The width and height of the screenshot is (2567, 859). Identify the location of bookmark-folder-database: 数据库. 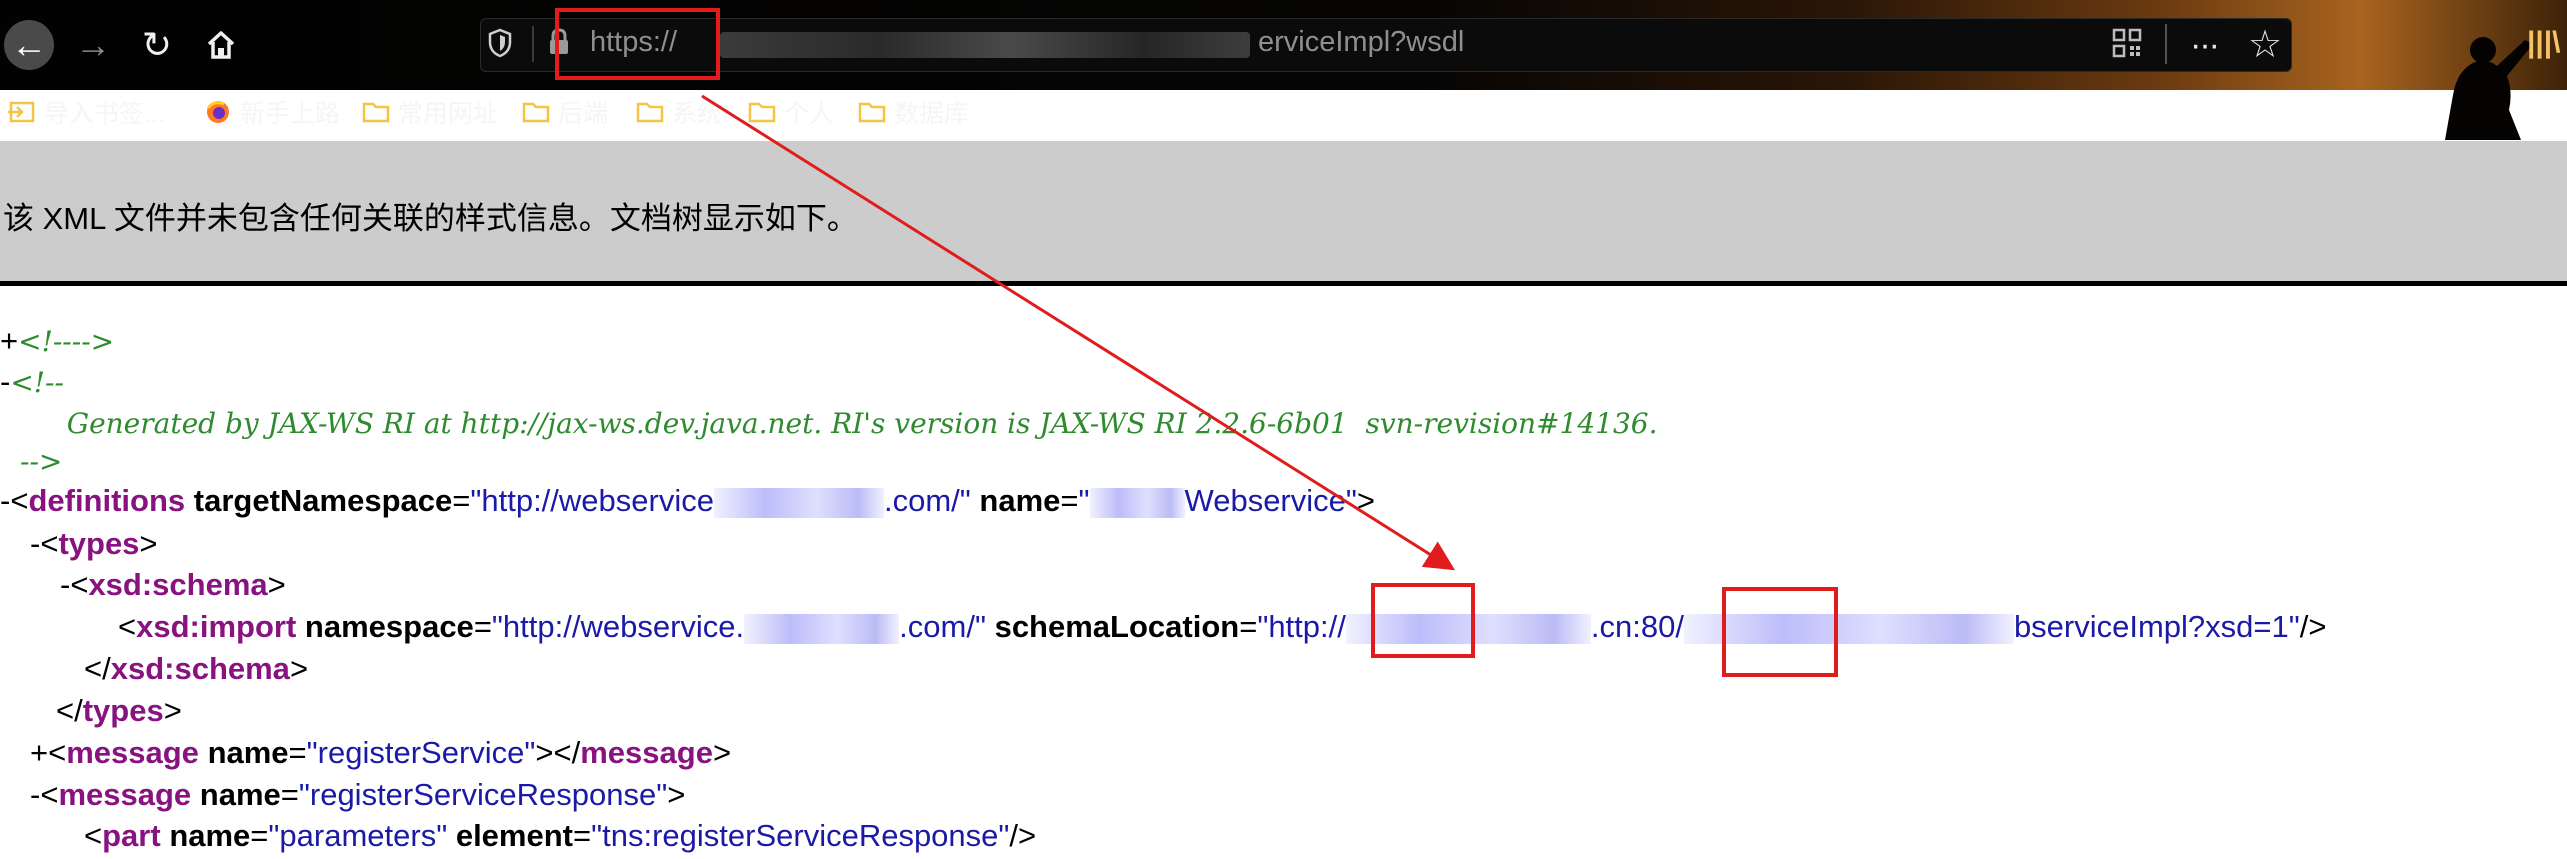
(913, 112).